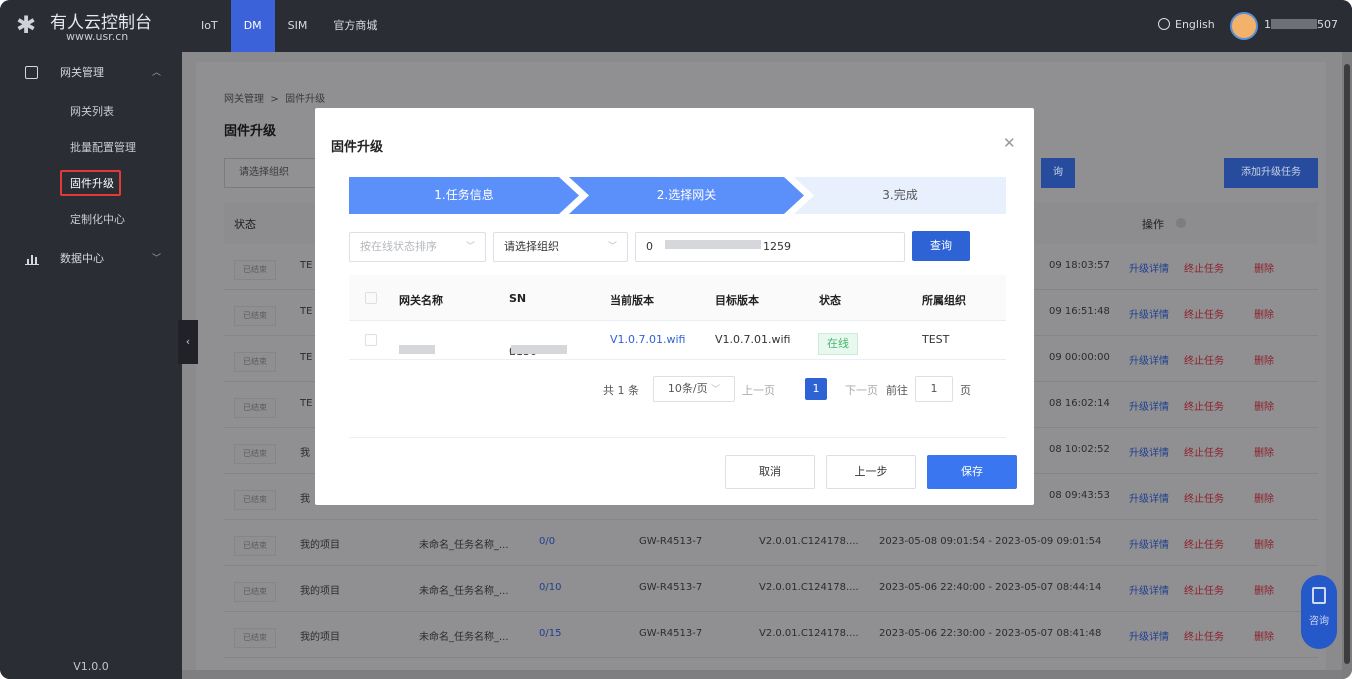 This screenshot has width=1352, height=679. Describe the element at coordinates (1244, 26) in the screenshot. I see `avatar` at that location.